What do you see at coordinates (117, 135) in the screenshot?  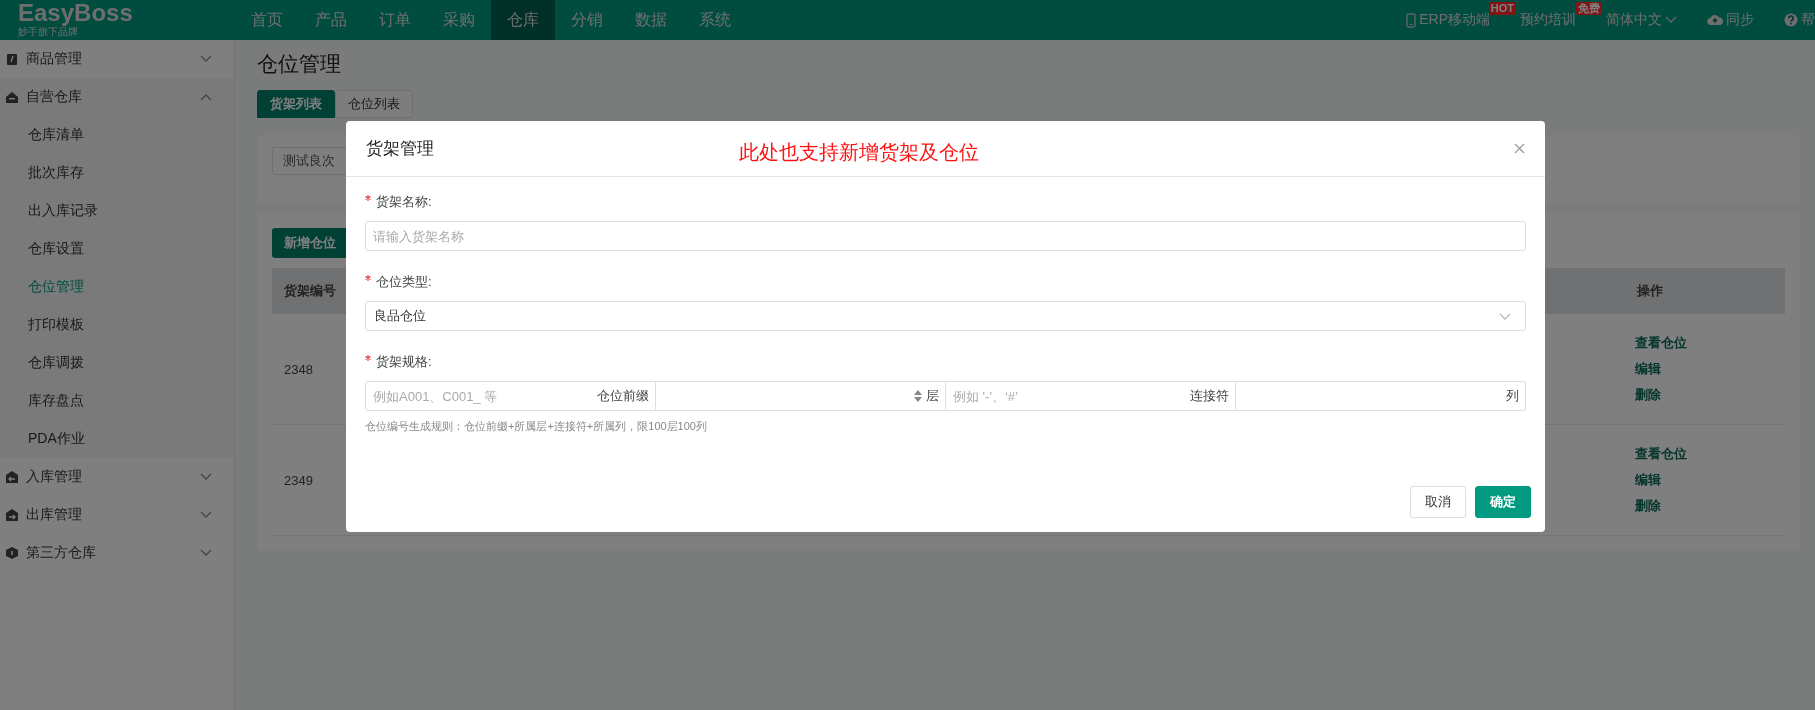 I see `menu-item: 仓库清单` at bounding box center [117, 135].